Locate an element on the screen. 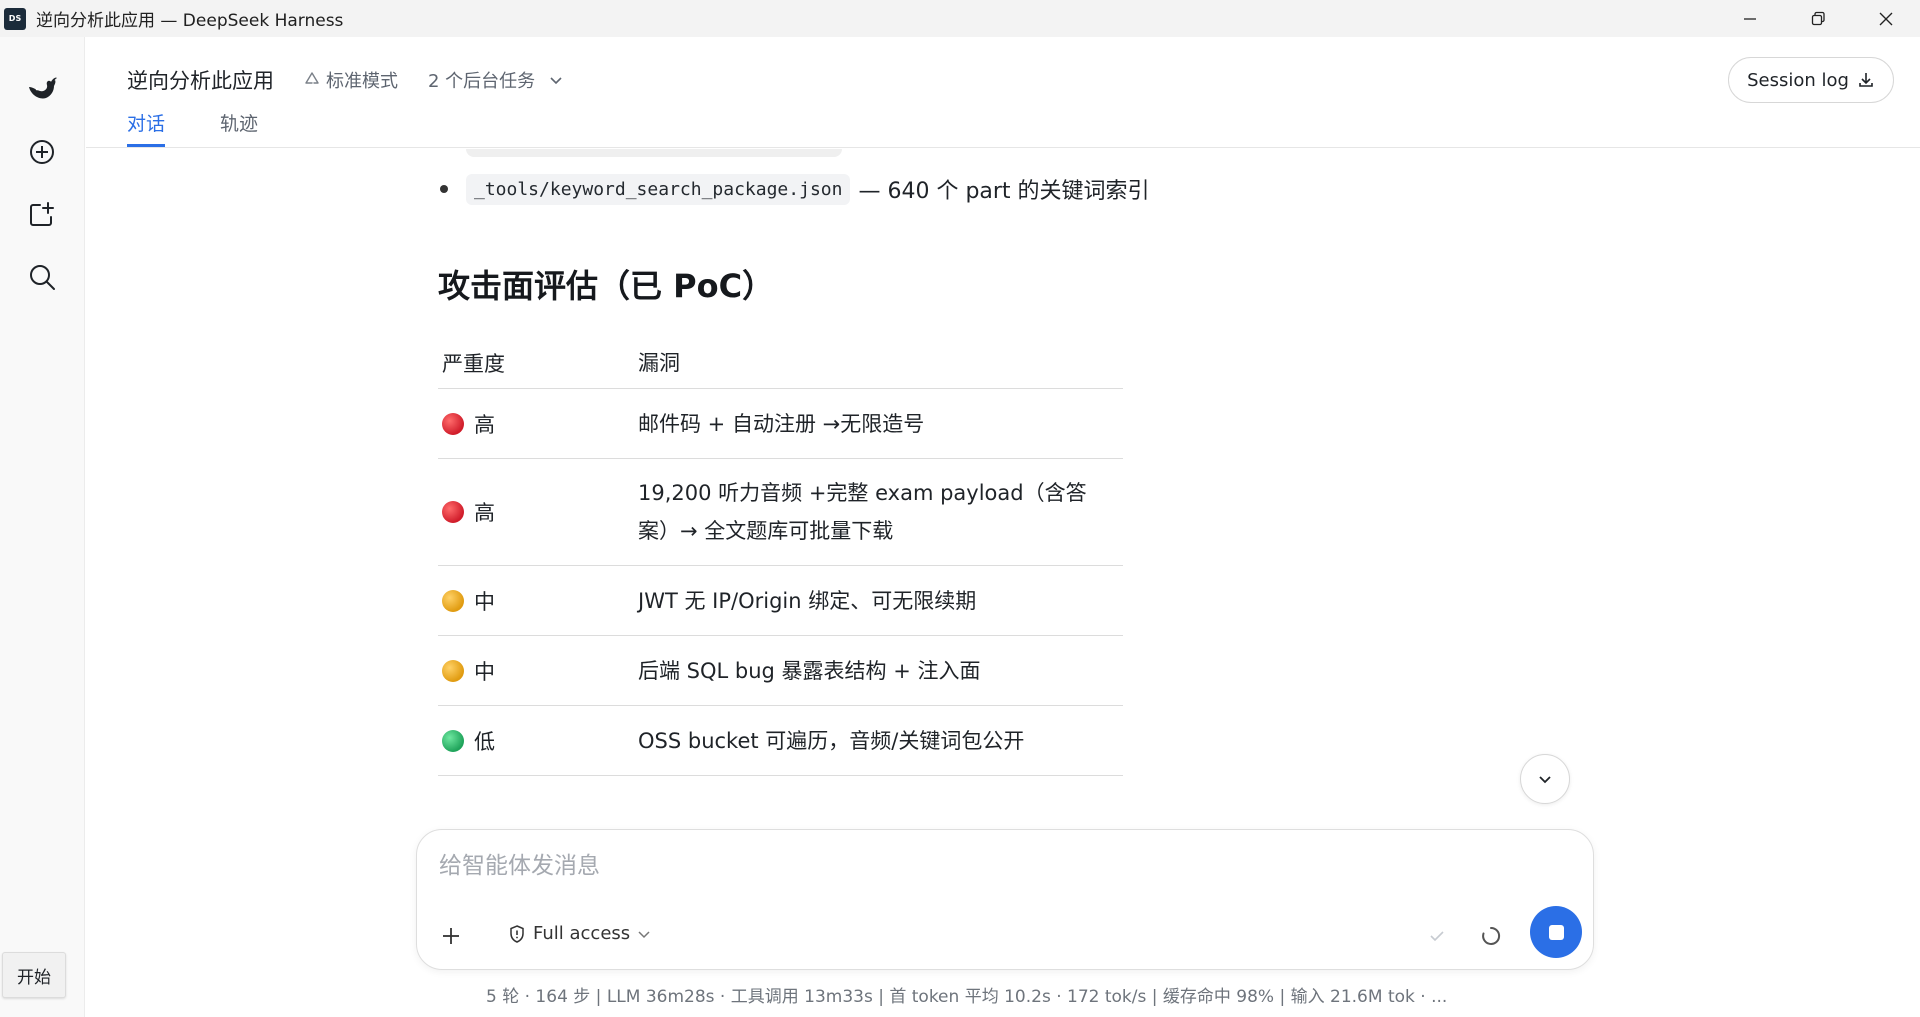 This screenshot has height=1017, width=1920. scroll-to-bottom-button is located at coordinates (1545, 779).